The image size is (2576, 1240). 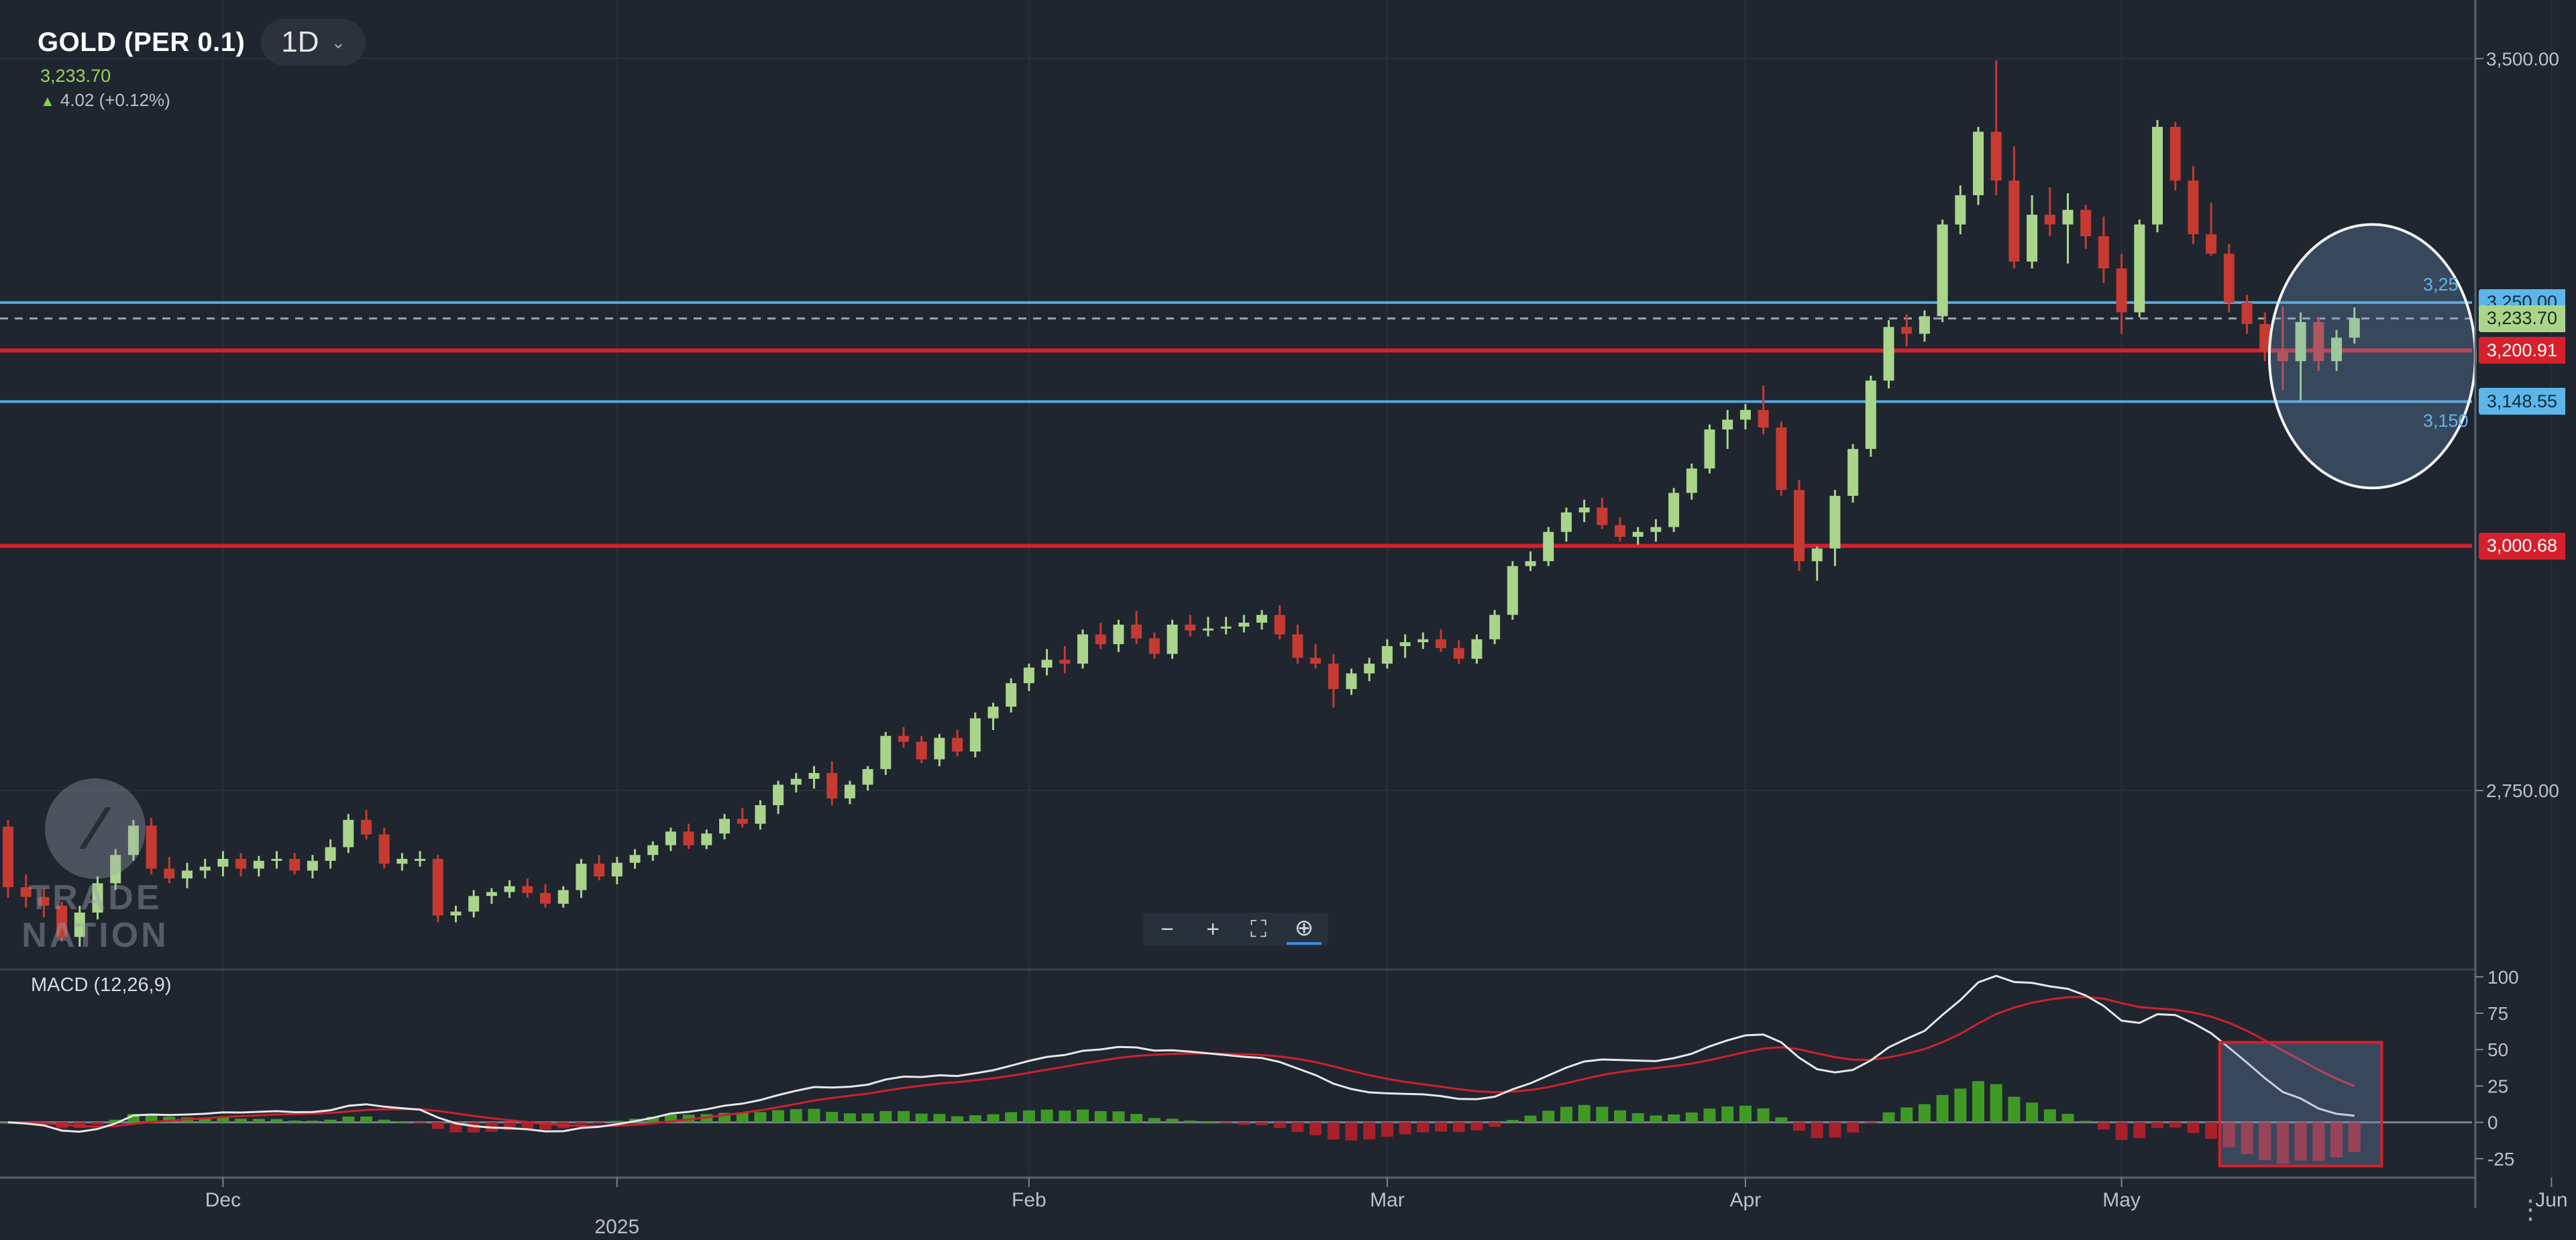 What do you see at coordinates (1235, 929) in the screenshot?
I see `zoom-toolbar: − + ⛶ ⊕` at bounding box center [1235, 929].